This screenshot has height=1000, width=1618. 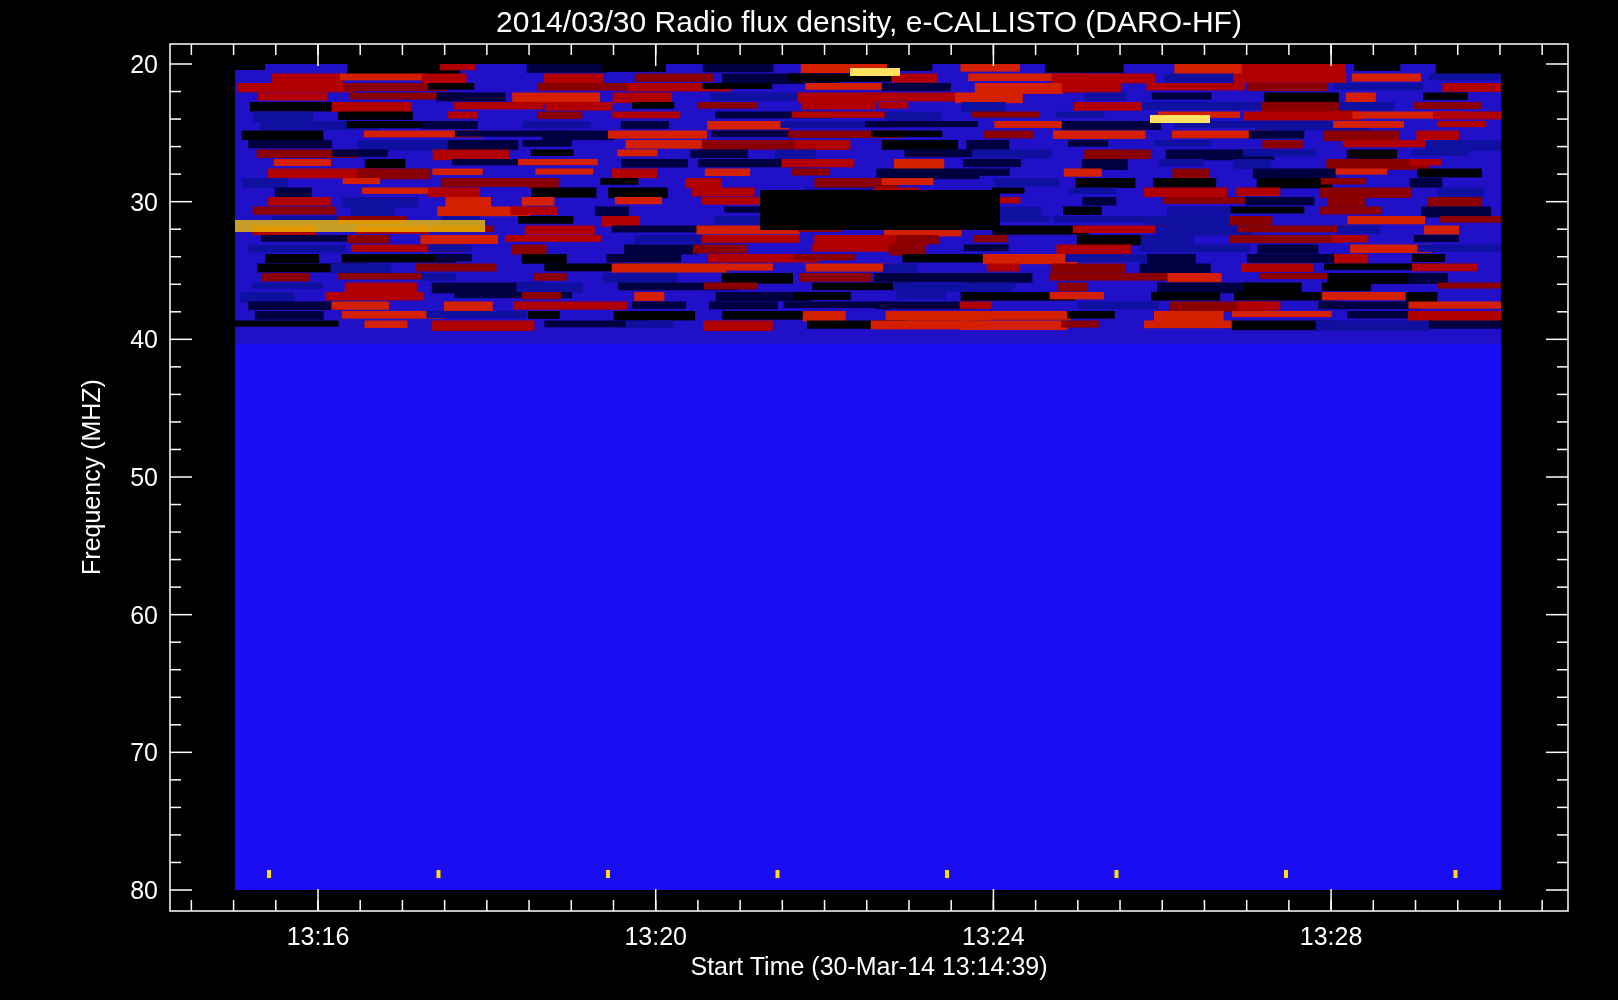 What do you see at coordinates (869, 21) in the screenshot?
I see `chart-title: 2014/03/30 Radio flux density, e-CALLISTO (DARO-HF)` at bounding box center [869, 21].